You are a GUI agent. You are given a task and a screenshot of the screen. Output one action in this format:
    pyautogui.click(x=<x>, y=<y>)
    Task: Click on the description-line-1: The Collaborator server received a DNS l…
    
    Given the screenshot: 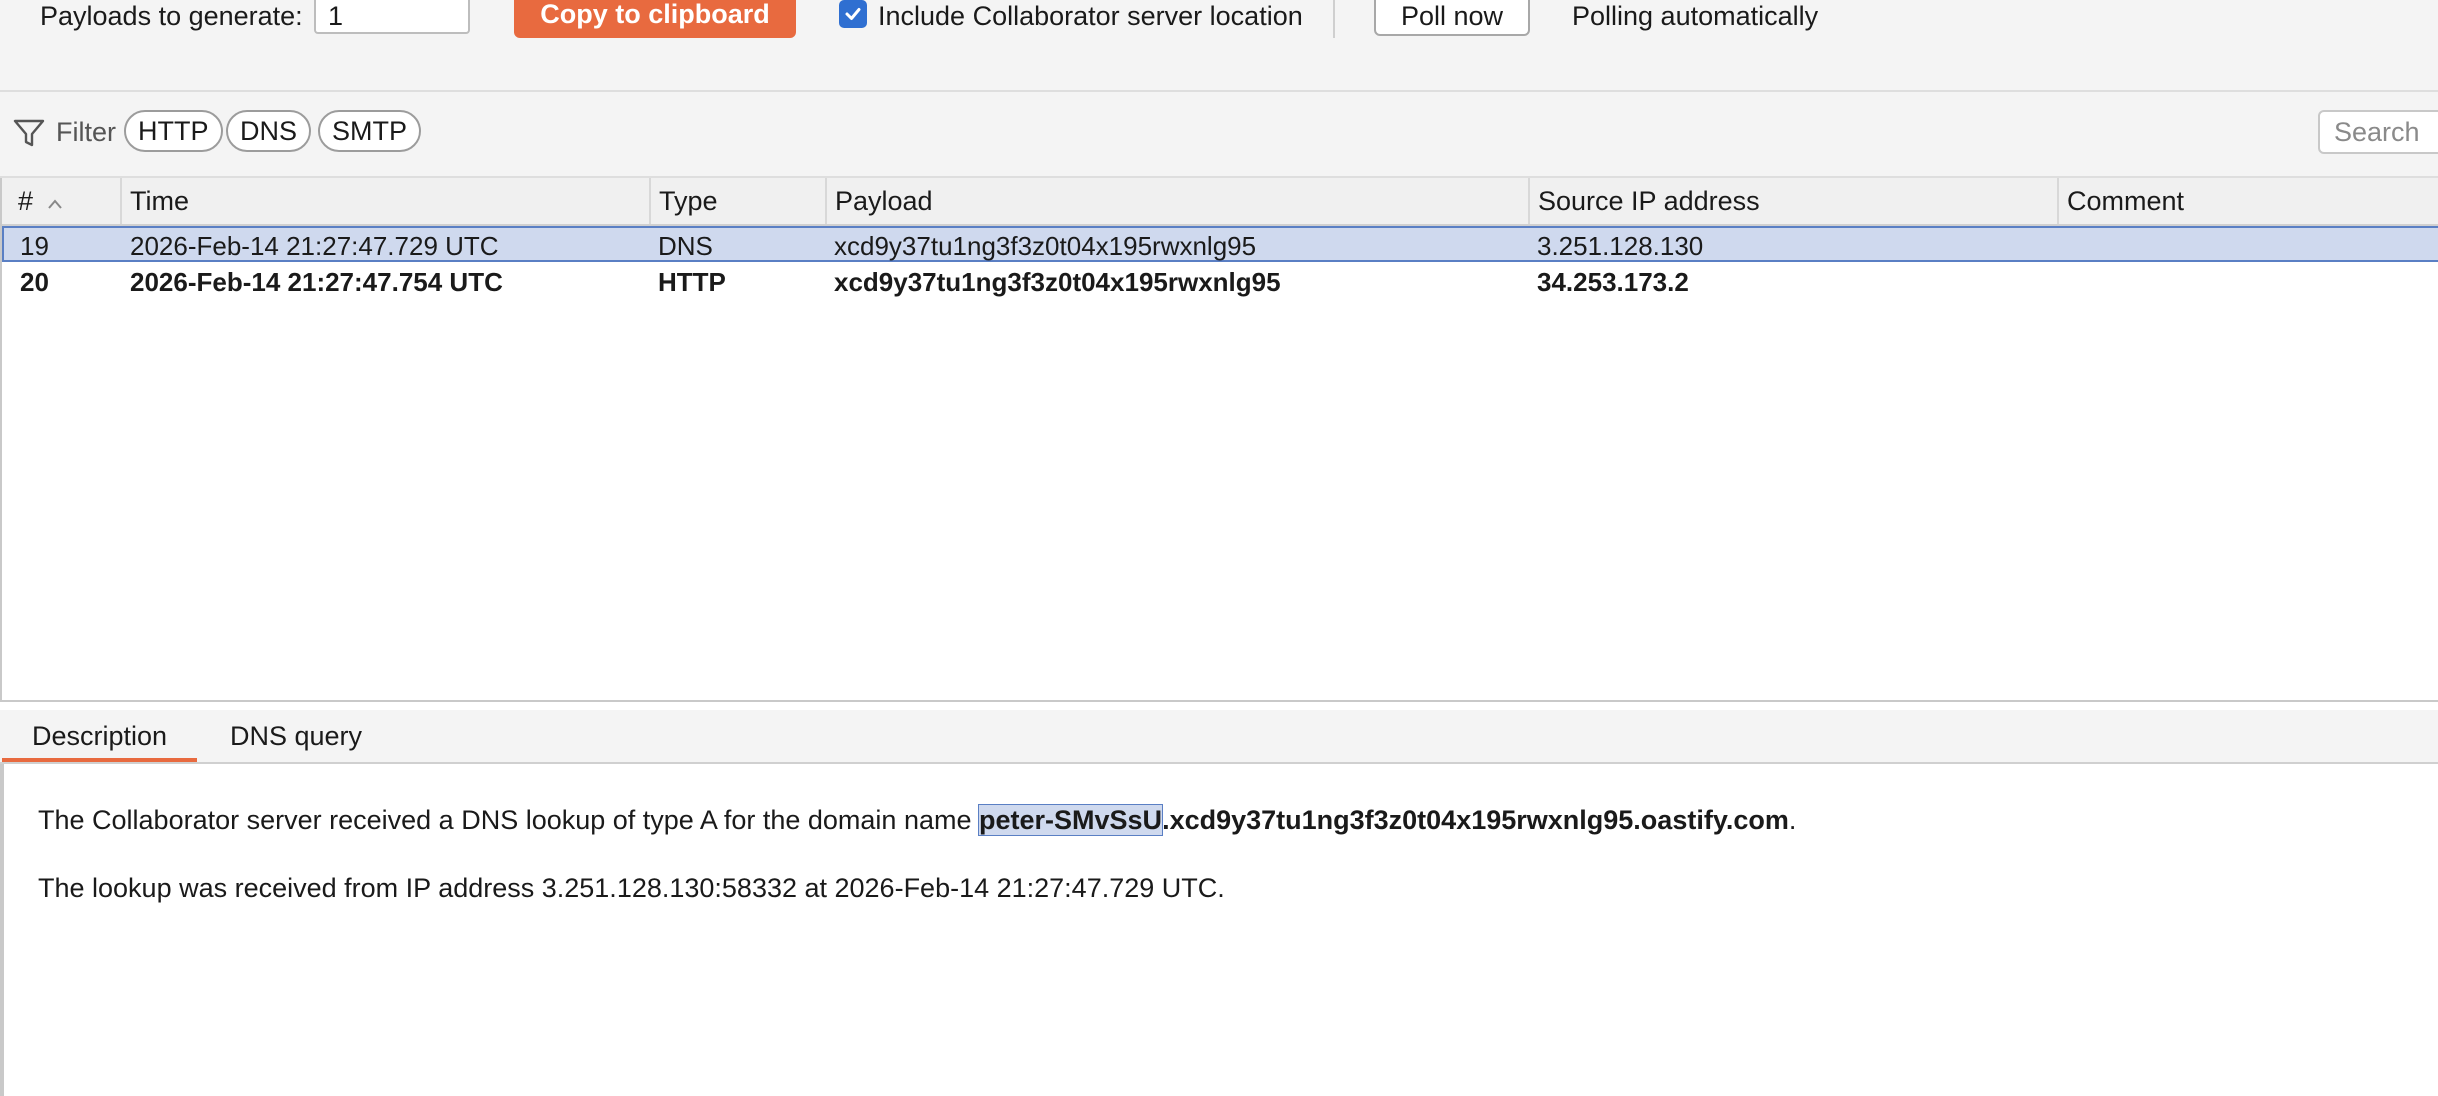 What is the action you would take?
    pyautogui.click(x=917, y=820)
    